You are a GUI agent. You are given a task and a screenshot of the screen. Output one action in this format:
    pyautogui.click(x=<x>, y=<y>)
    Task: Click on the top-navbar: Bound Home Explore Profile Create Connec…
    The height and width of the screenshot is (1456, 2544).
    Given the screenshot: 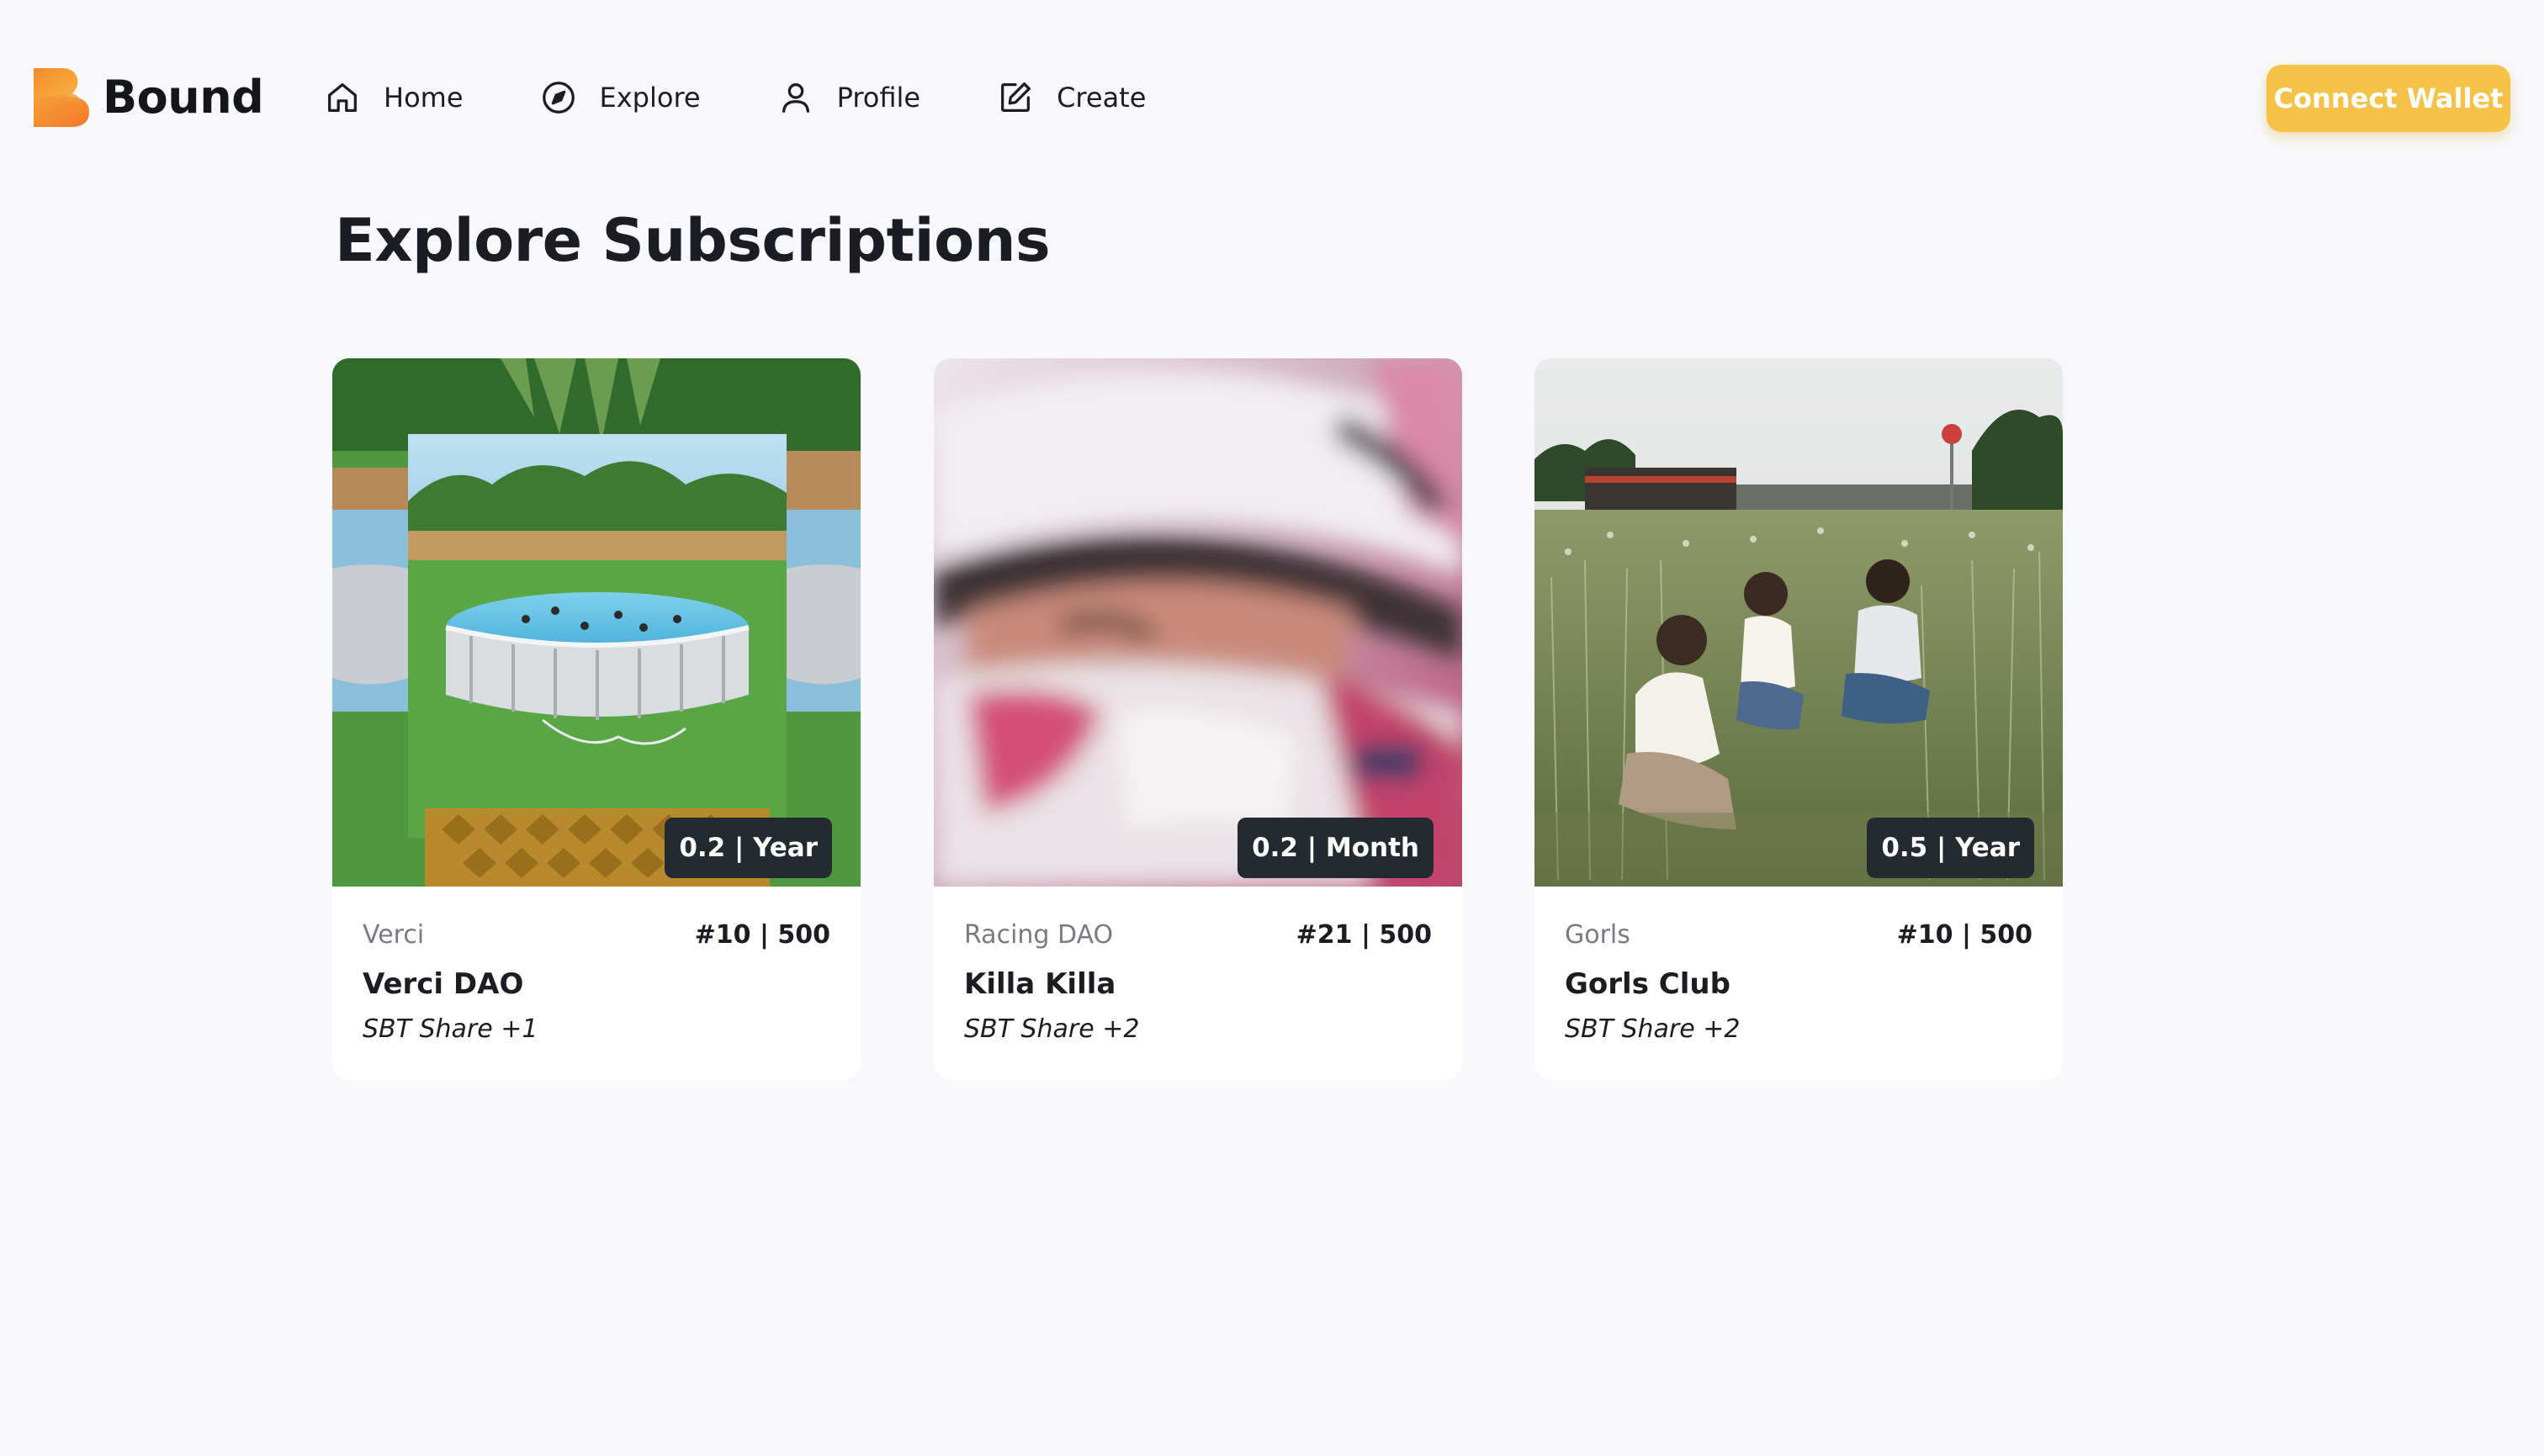 What is the action you would take?
    pyautogui.click(x=1272, y=98)
    